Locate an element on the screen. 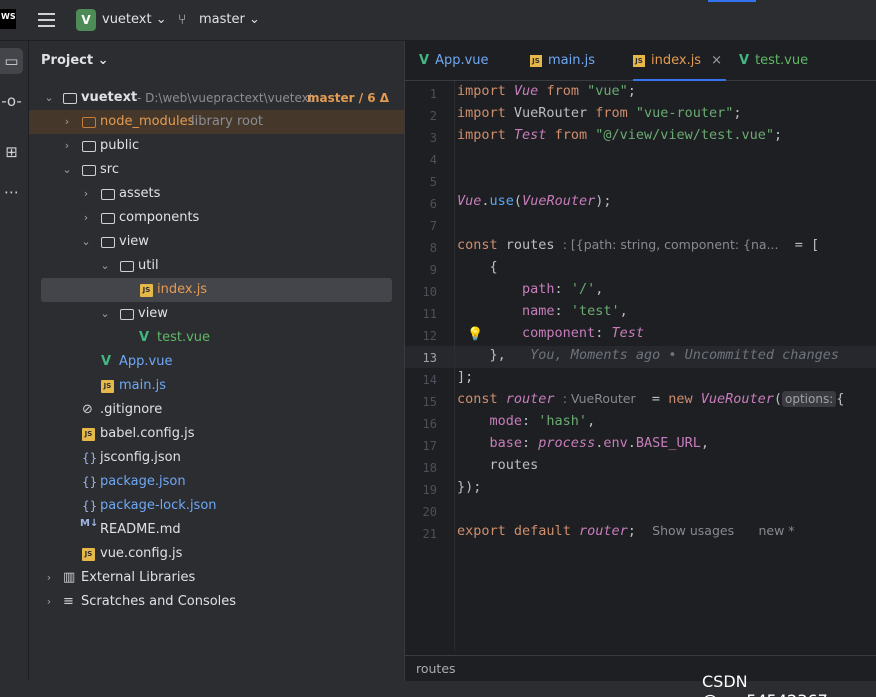  line-number: 18 is located at coordinates (429, 468).